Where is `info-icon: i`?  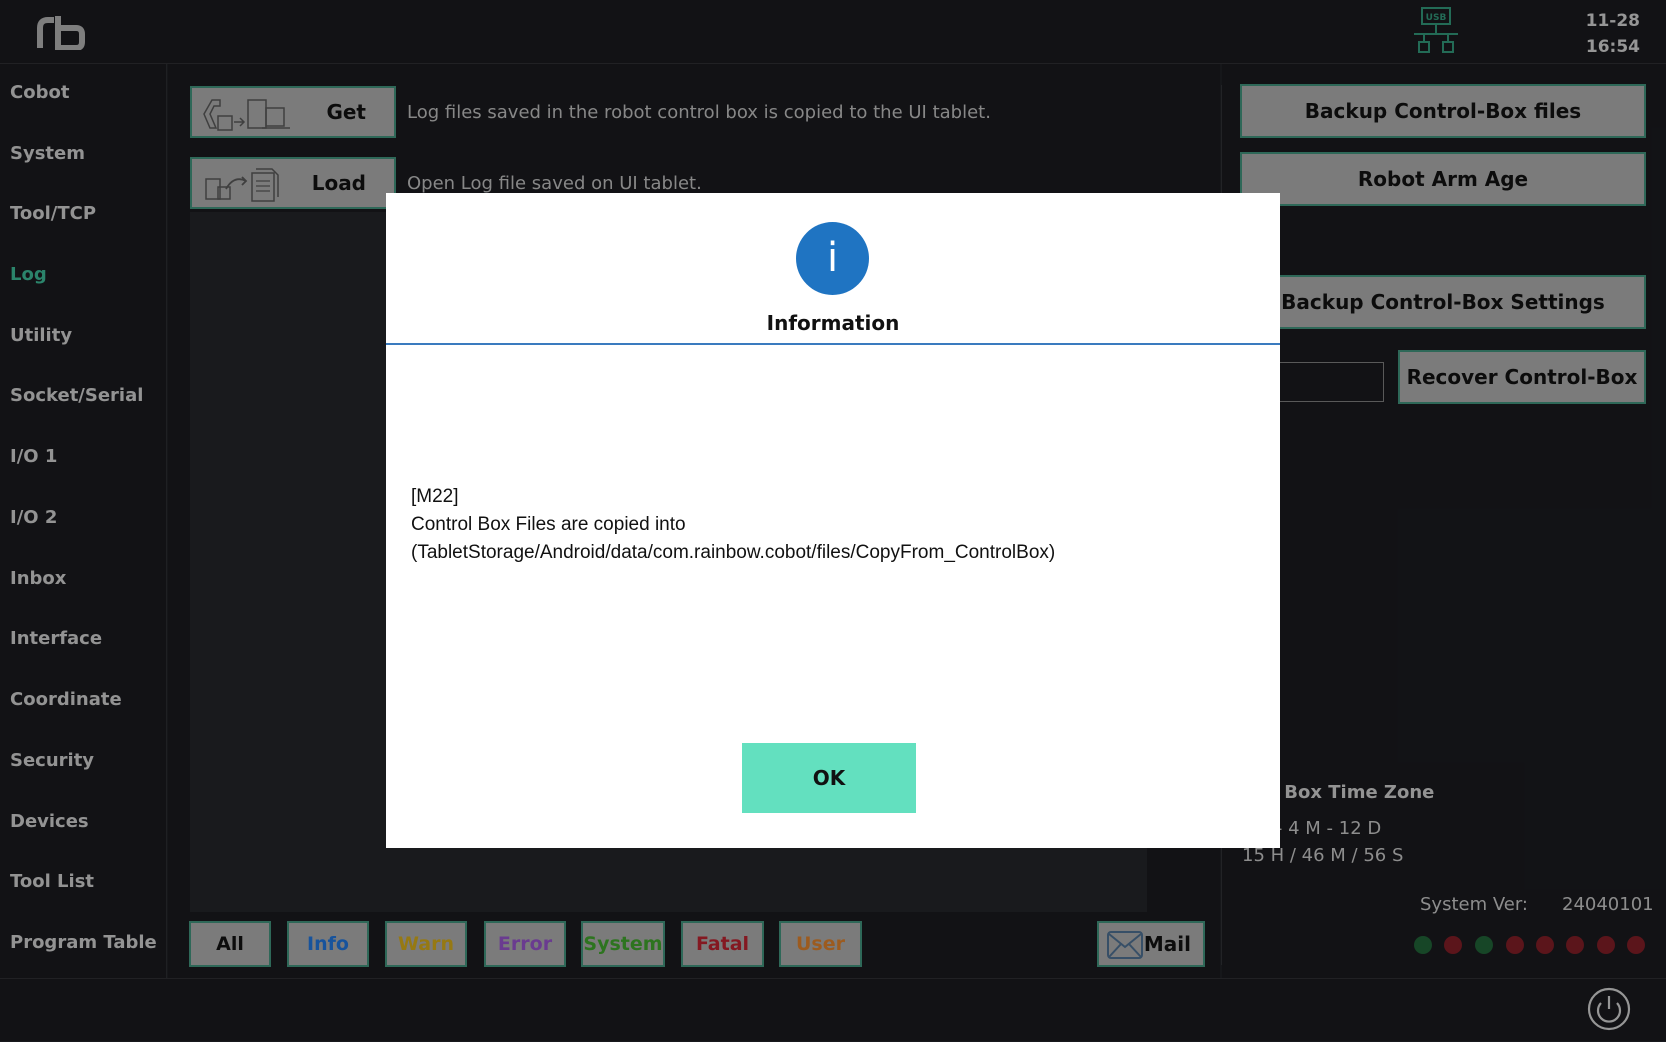 info-icon: i is located at coordinates (832, 258).